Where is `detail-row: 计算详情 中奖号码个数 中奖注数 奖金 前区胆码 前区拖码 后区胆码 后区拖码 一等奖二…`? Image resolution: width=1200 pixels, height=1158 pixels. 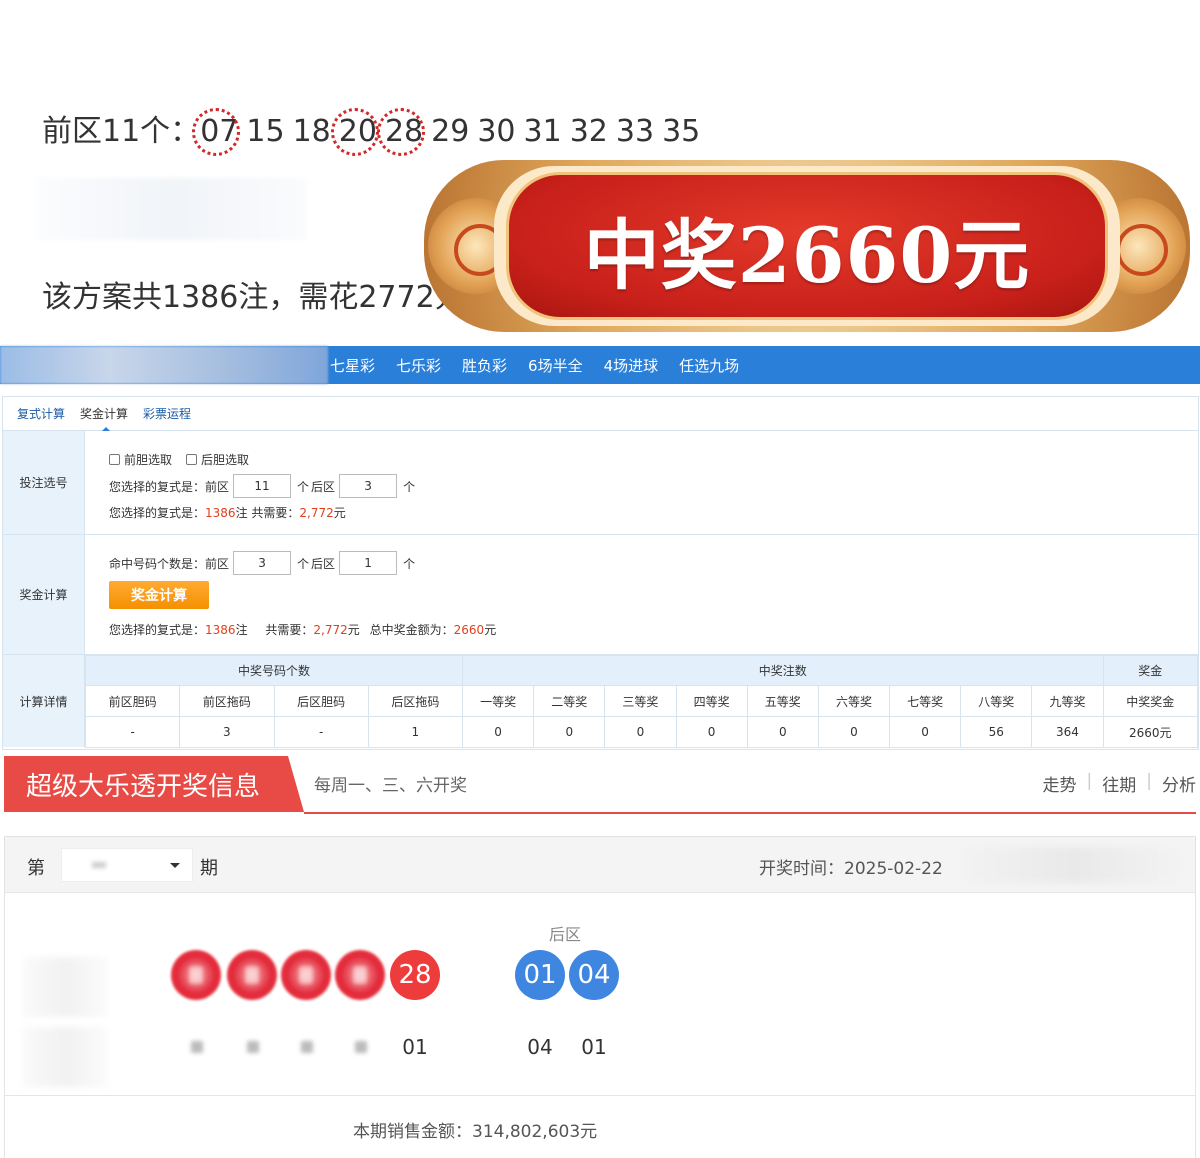 detail-row: 计算详情 中奖号码个数 中奖注数 奖金 前区胆码 前区拖码 后区胆码 后区拖码 一等奖二… is located at coordinates (601, 701).